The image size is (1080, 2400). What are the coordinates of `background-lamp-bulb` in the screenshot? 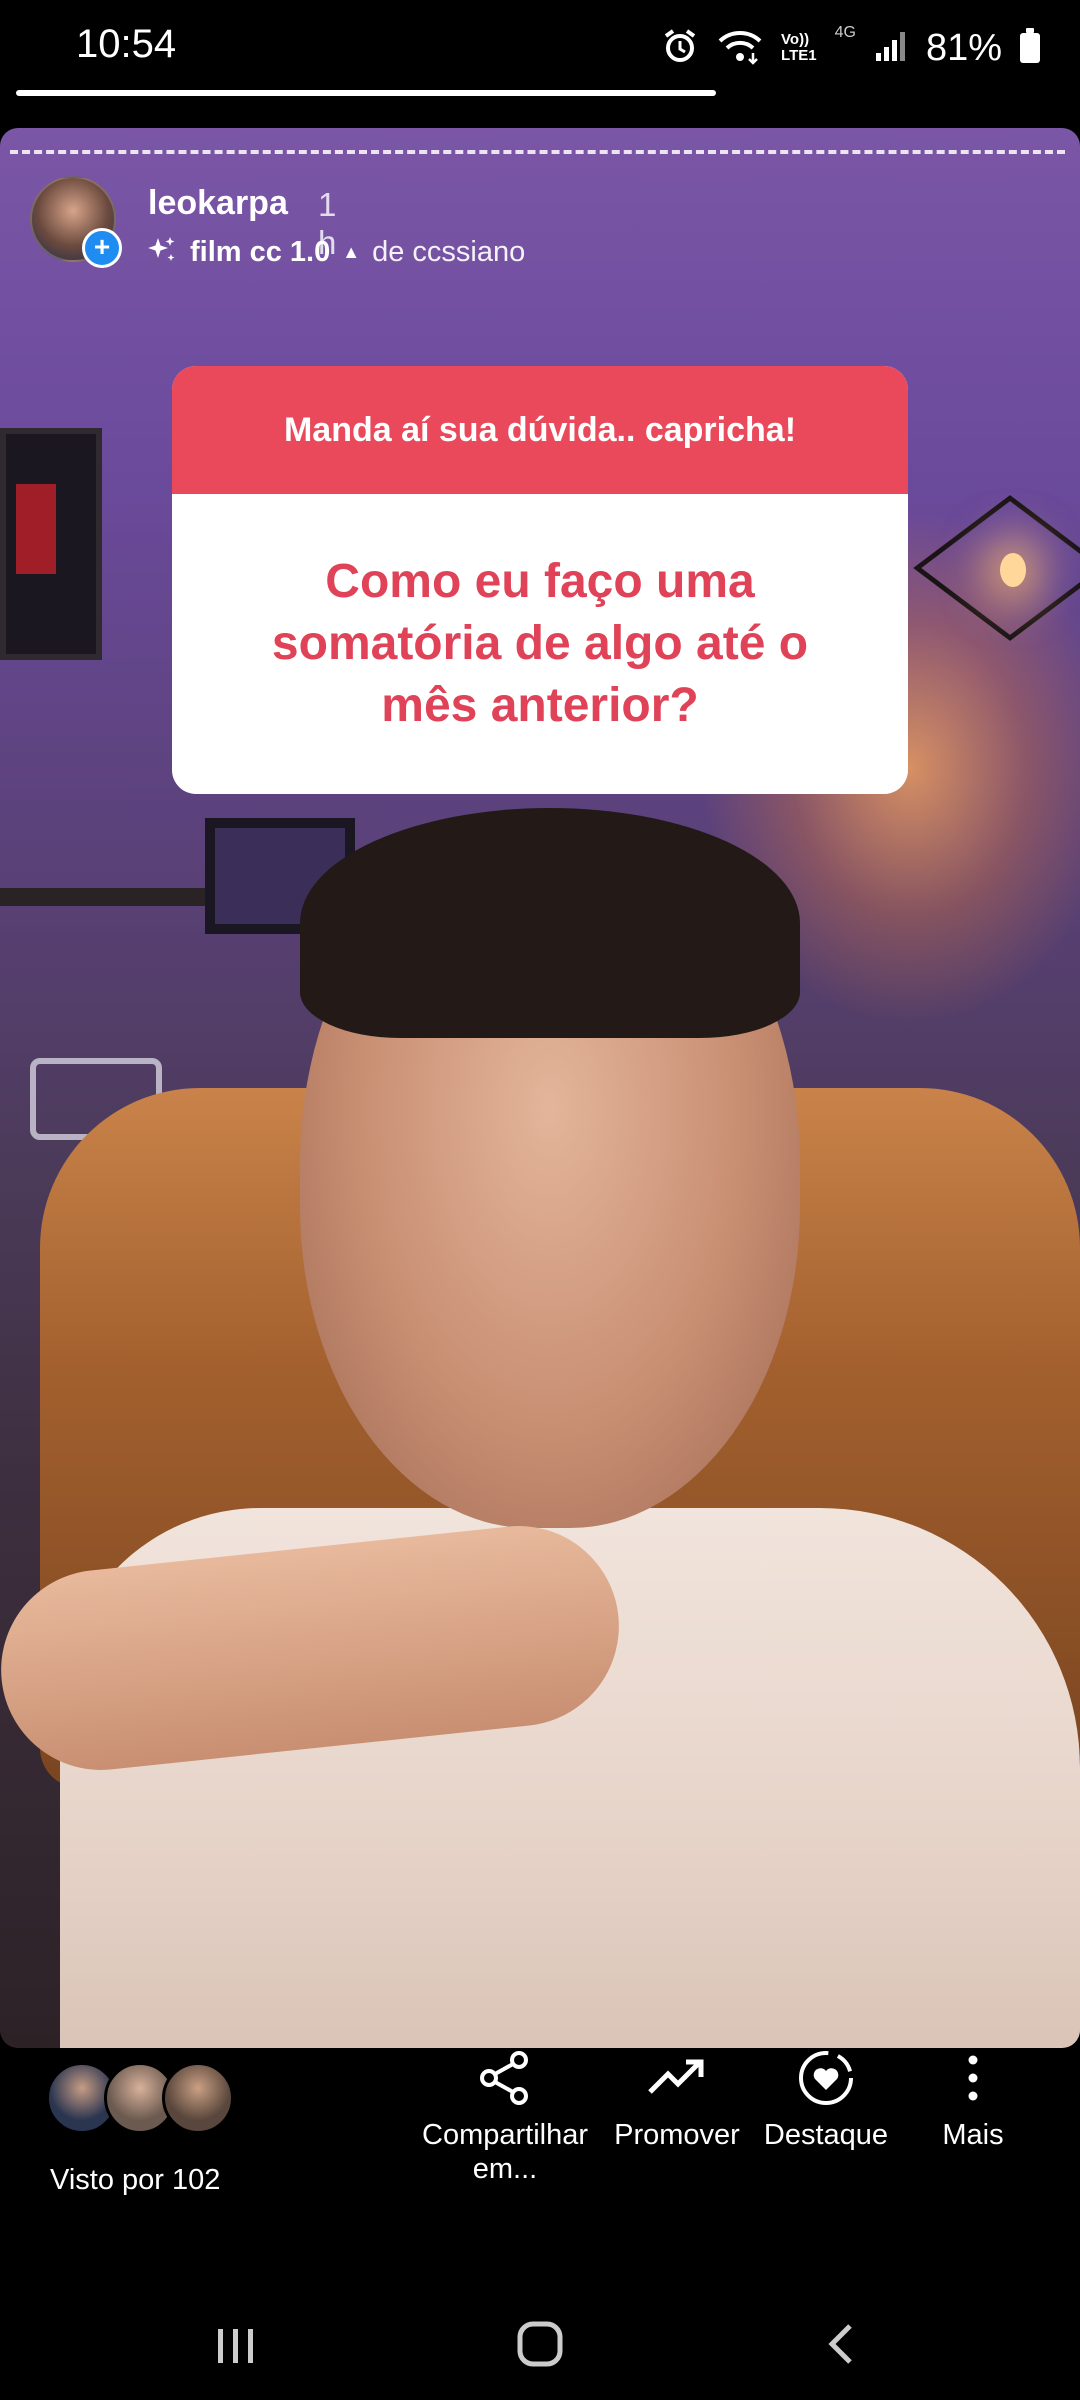 It's located at (1013, 570).